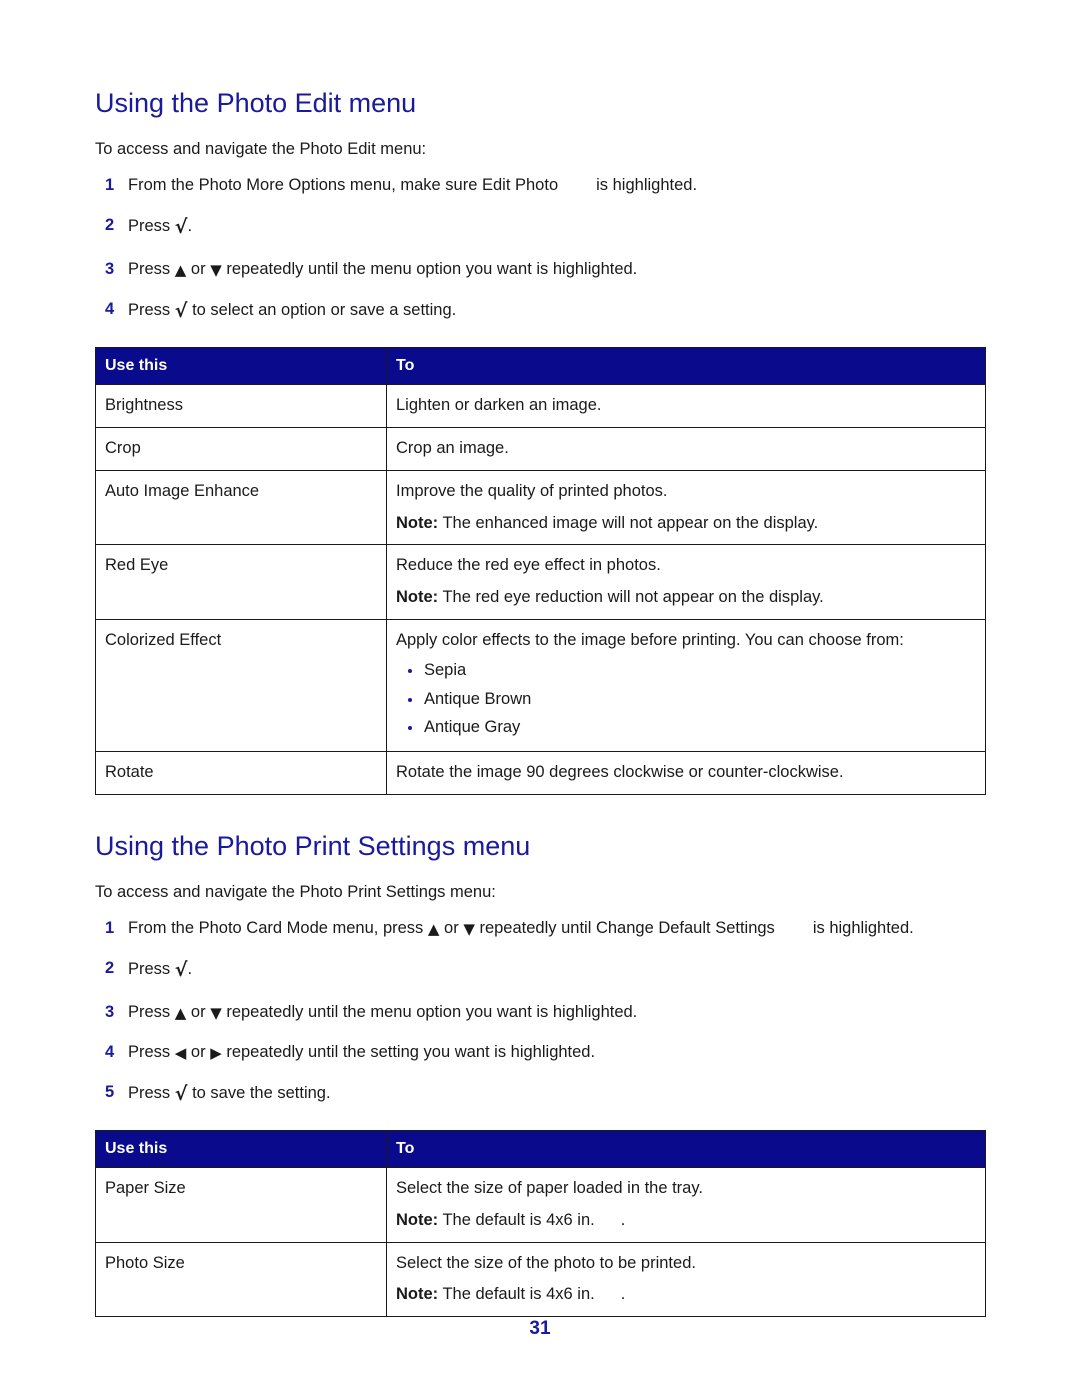  I want to click on cell-use-this: Paper Size, so click(241, 1205).